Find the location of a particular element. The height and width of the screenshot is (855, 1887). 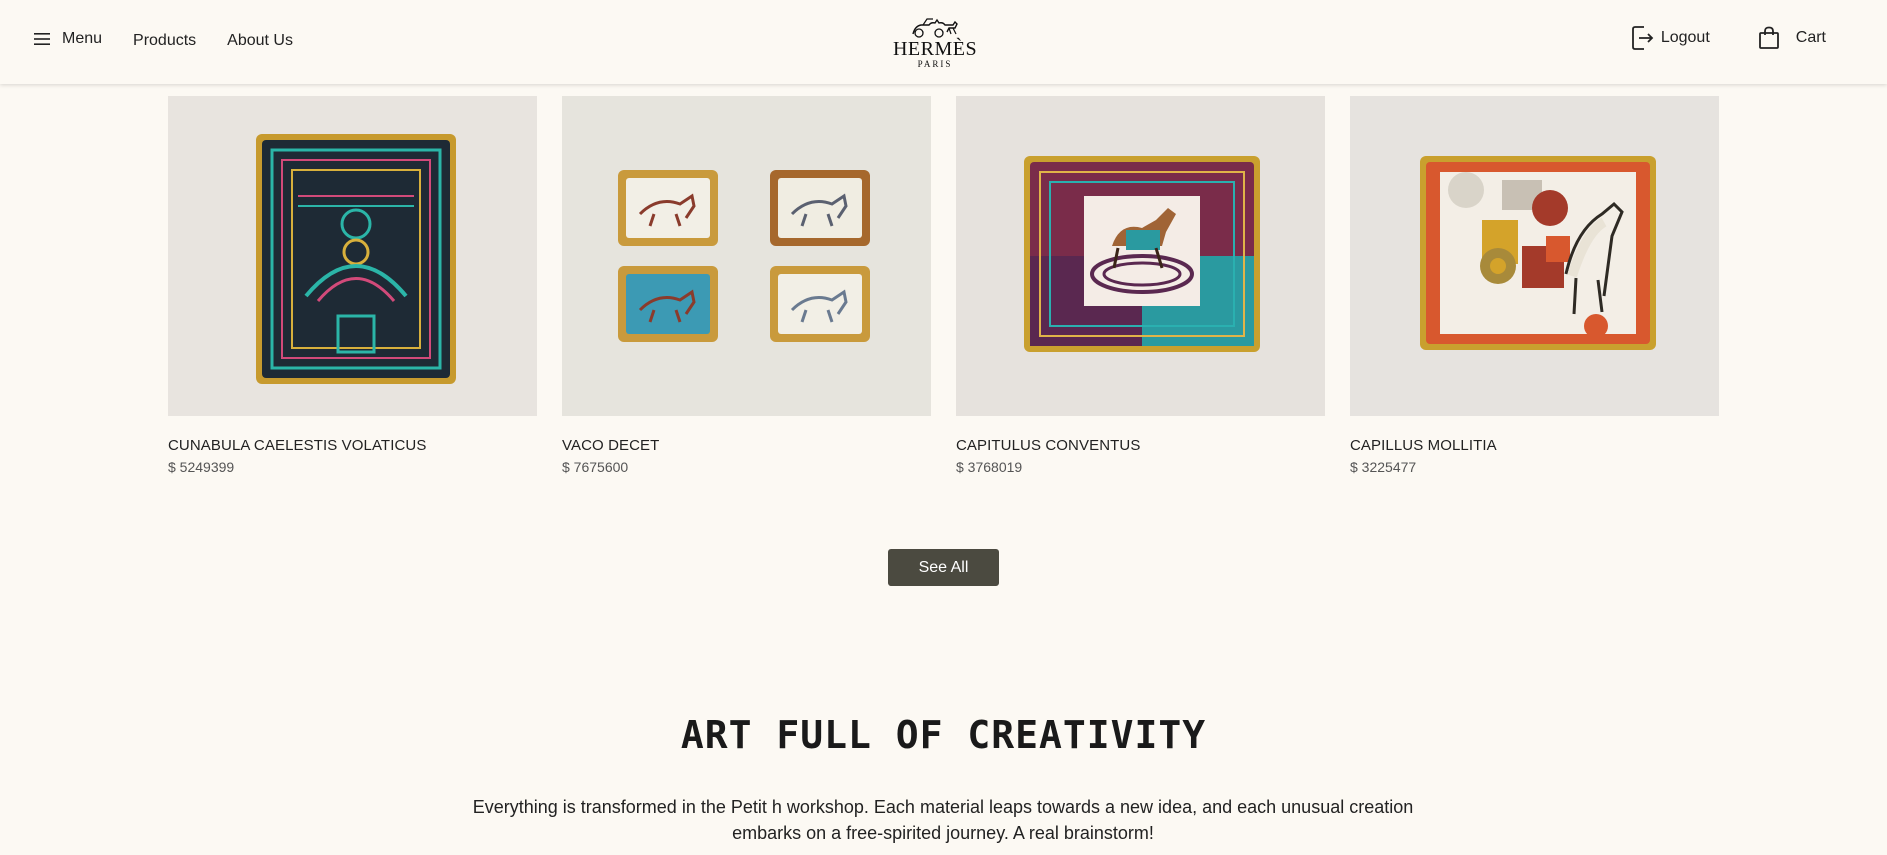

product-price: $ 7675600 is located at coordinates (595, 467).